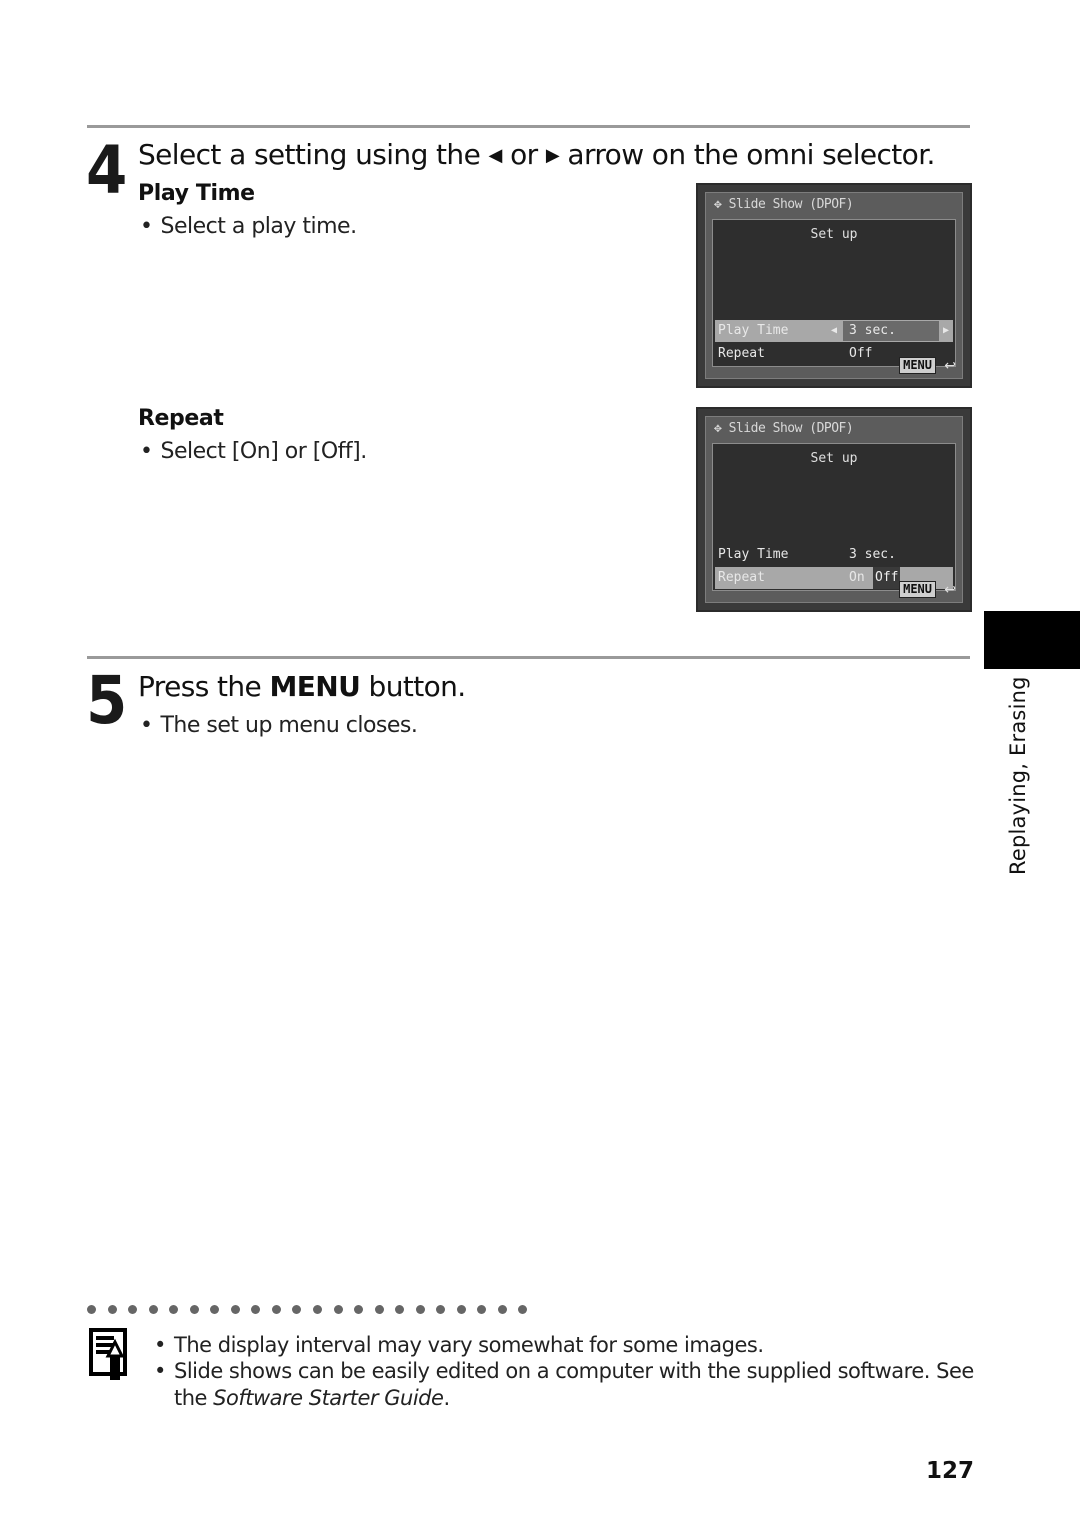 The image size is (1080, 1529). I want to click on note-pencil-icon, so click(108, 1354).